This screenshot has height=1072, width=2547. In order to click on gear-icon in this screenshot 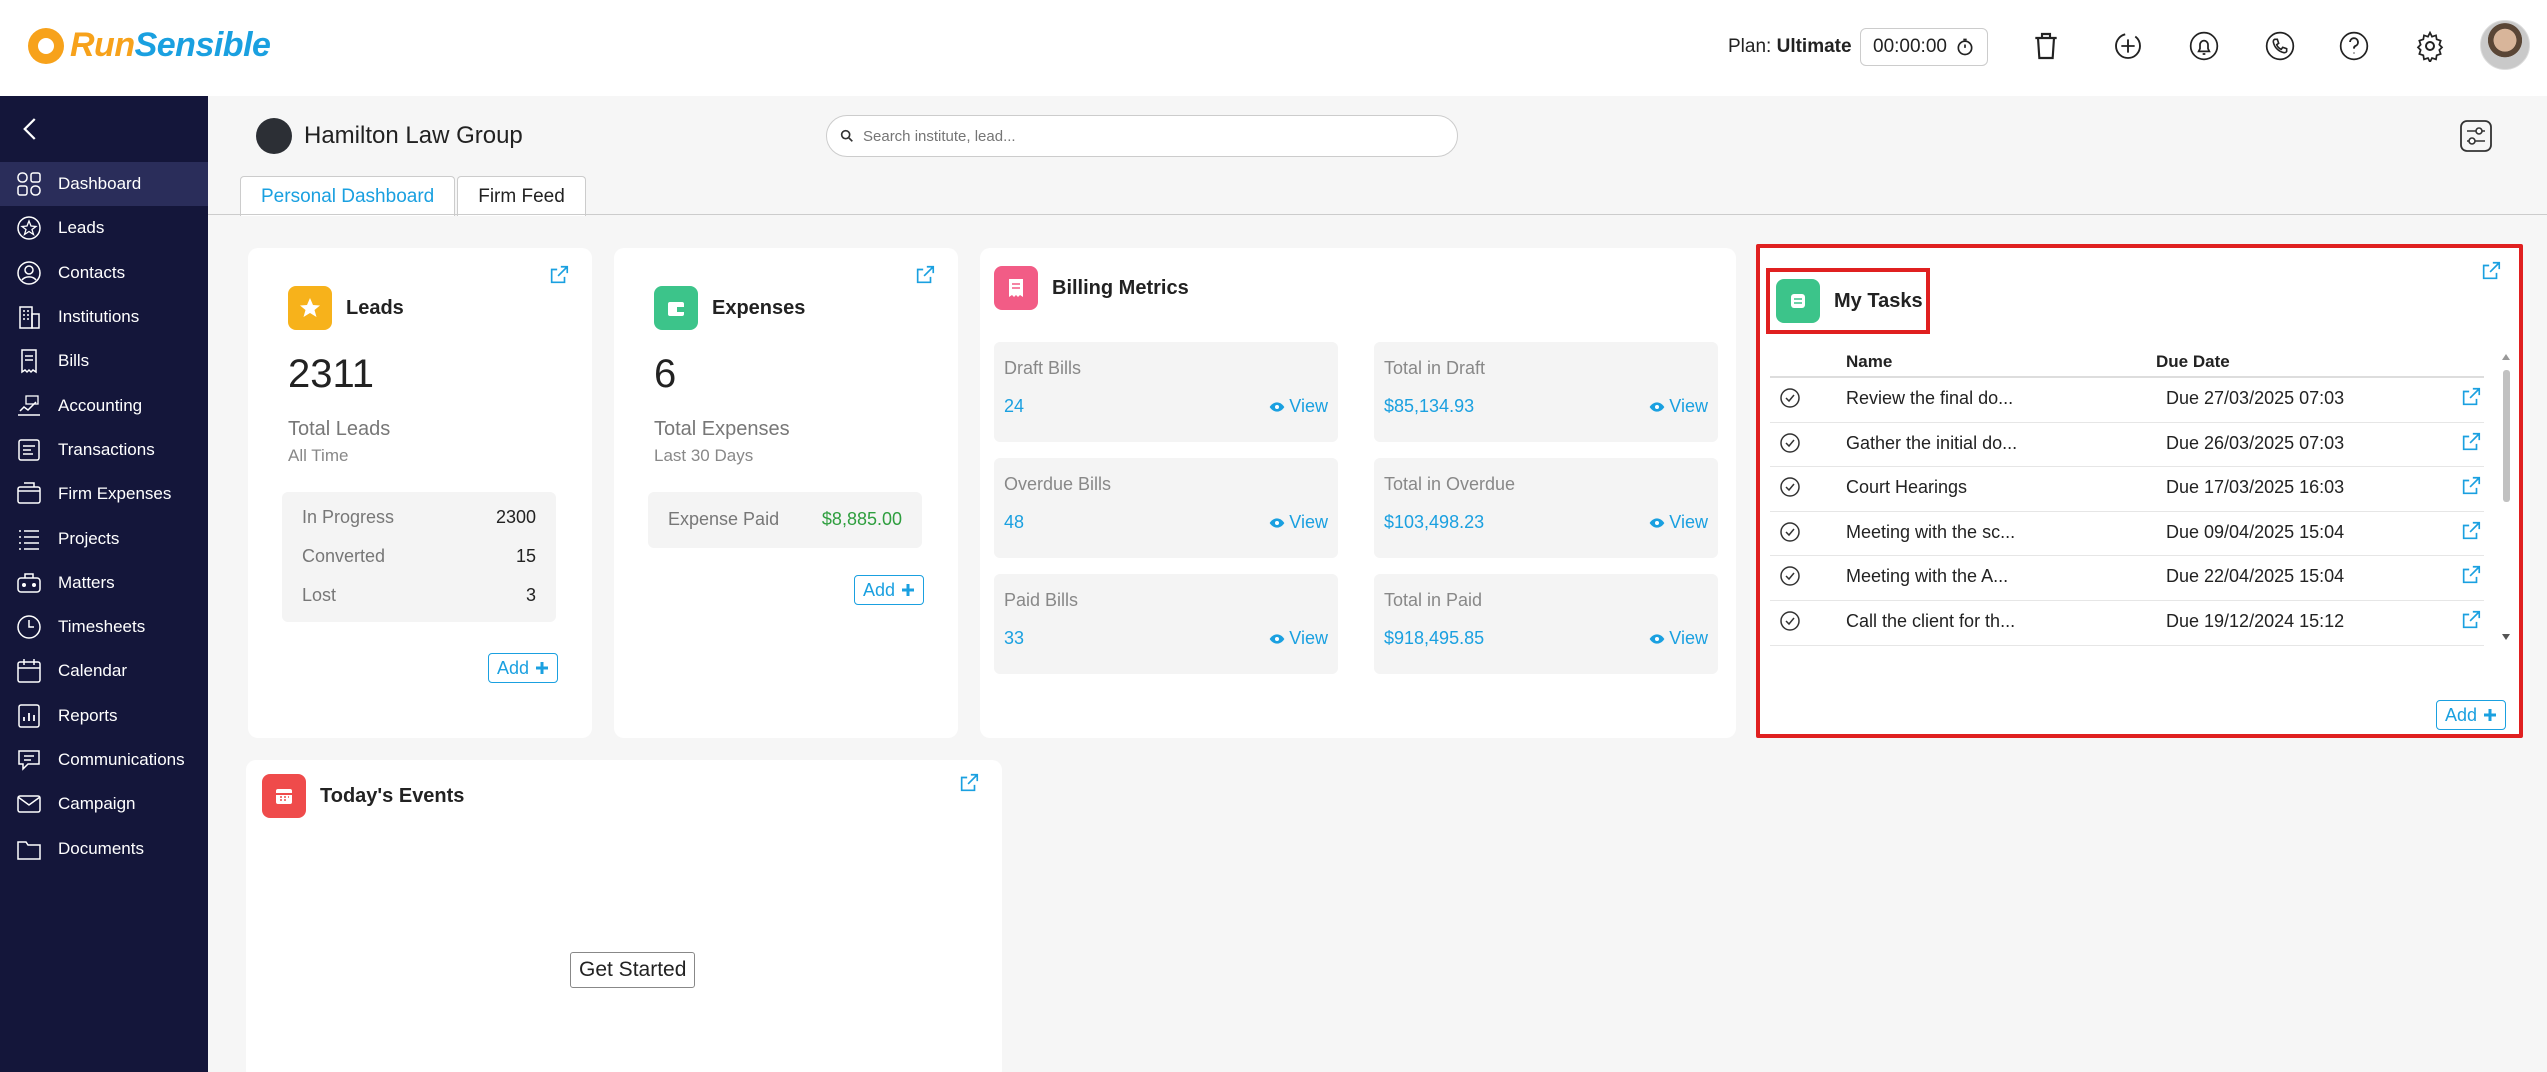, I will do `click(2430, 46)`.